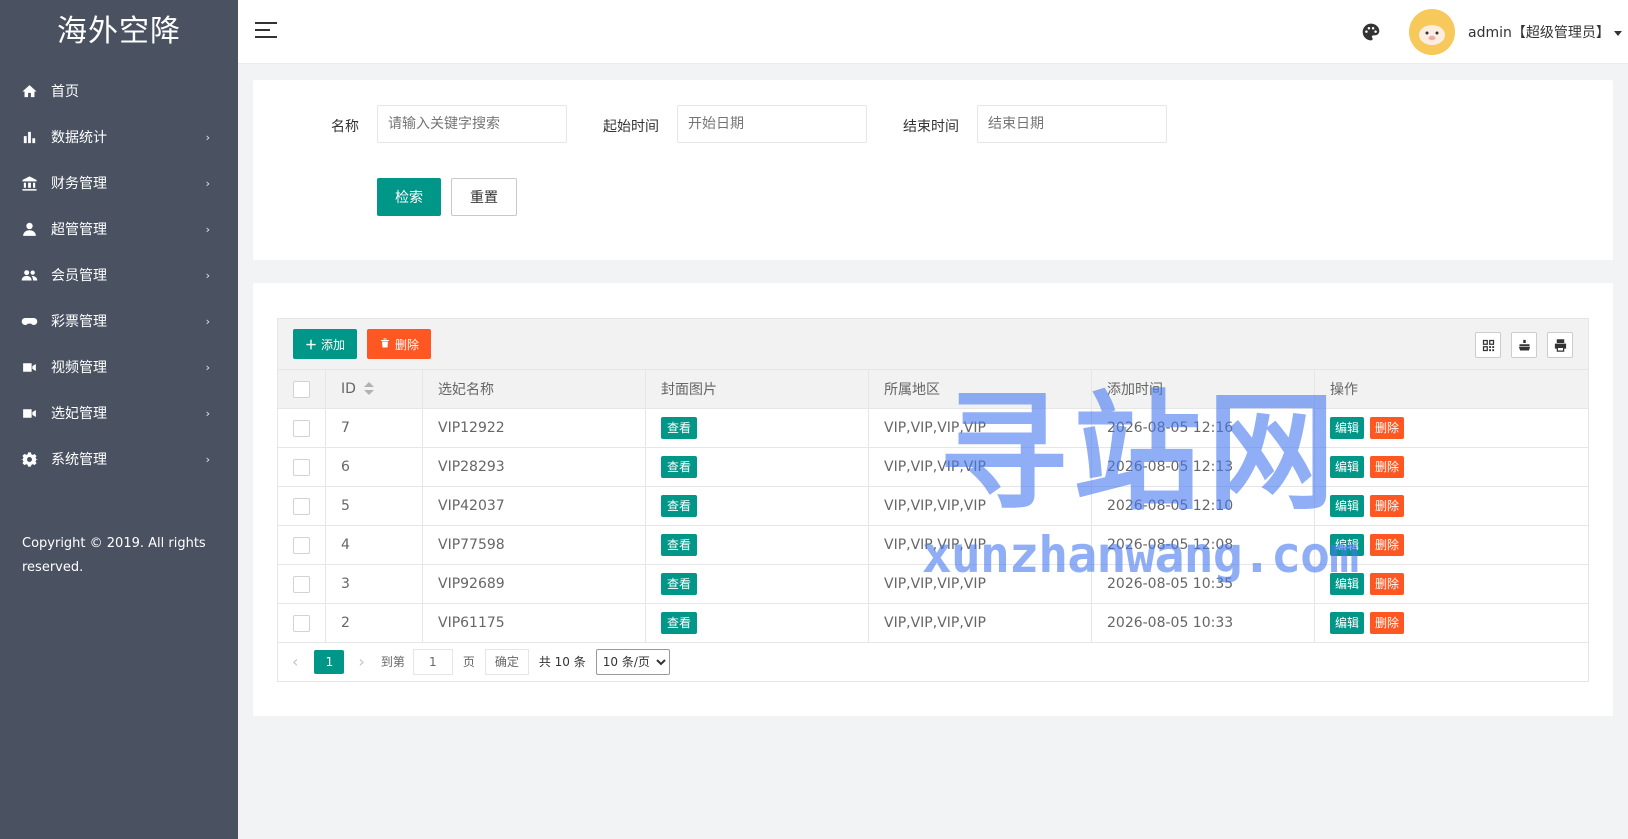 The width and height of the screenshot is (1628, 839). What do you see at coordinates (534, 467) in the screenshot?
I see `cell-name: VIP28293` at bounding box center [534, 467].